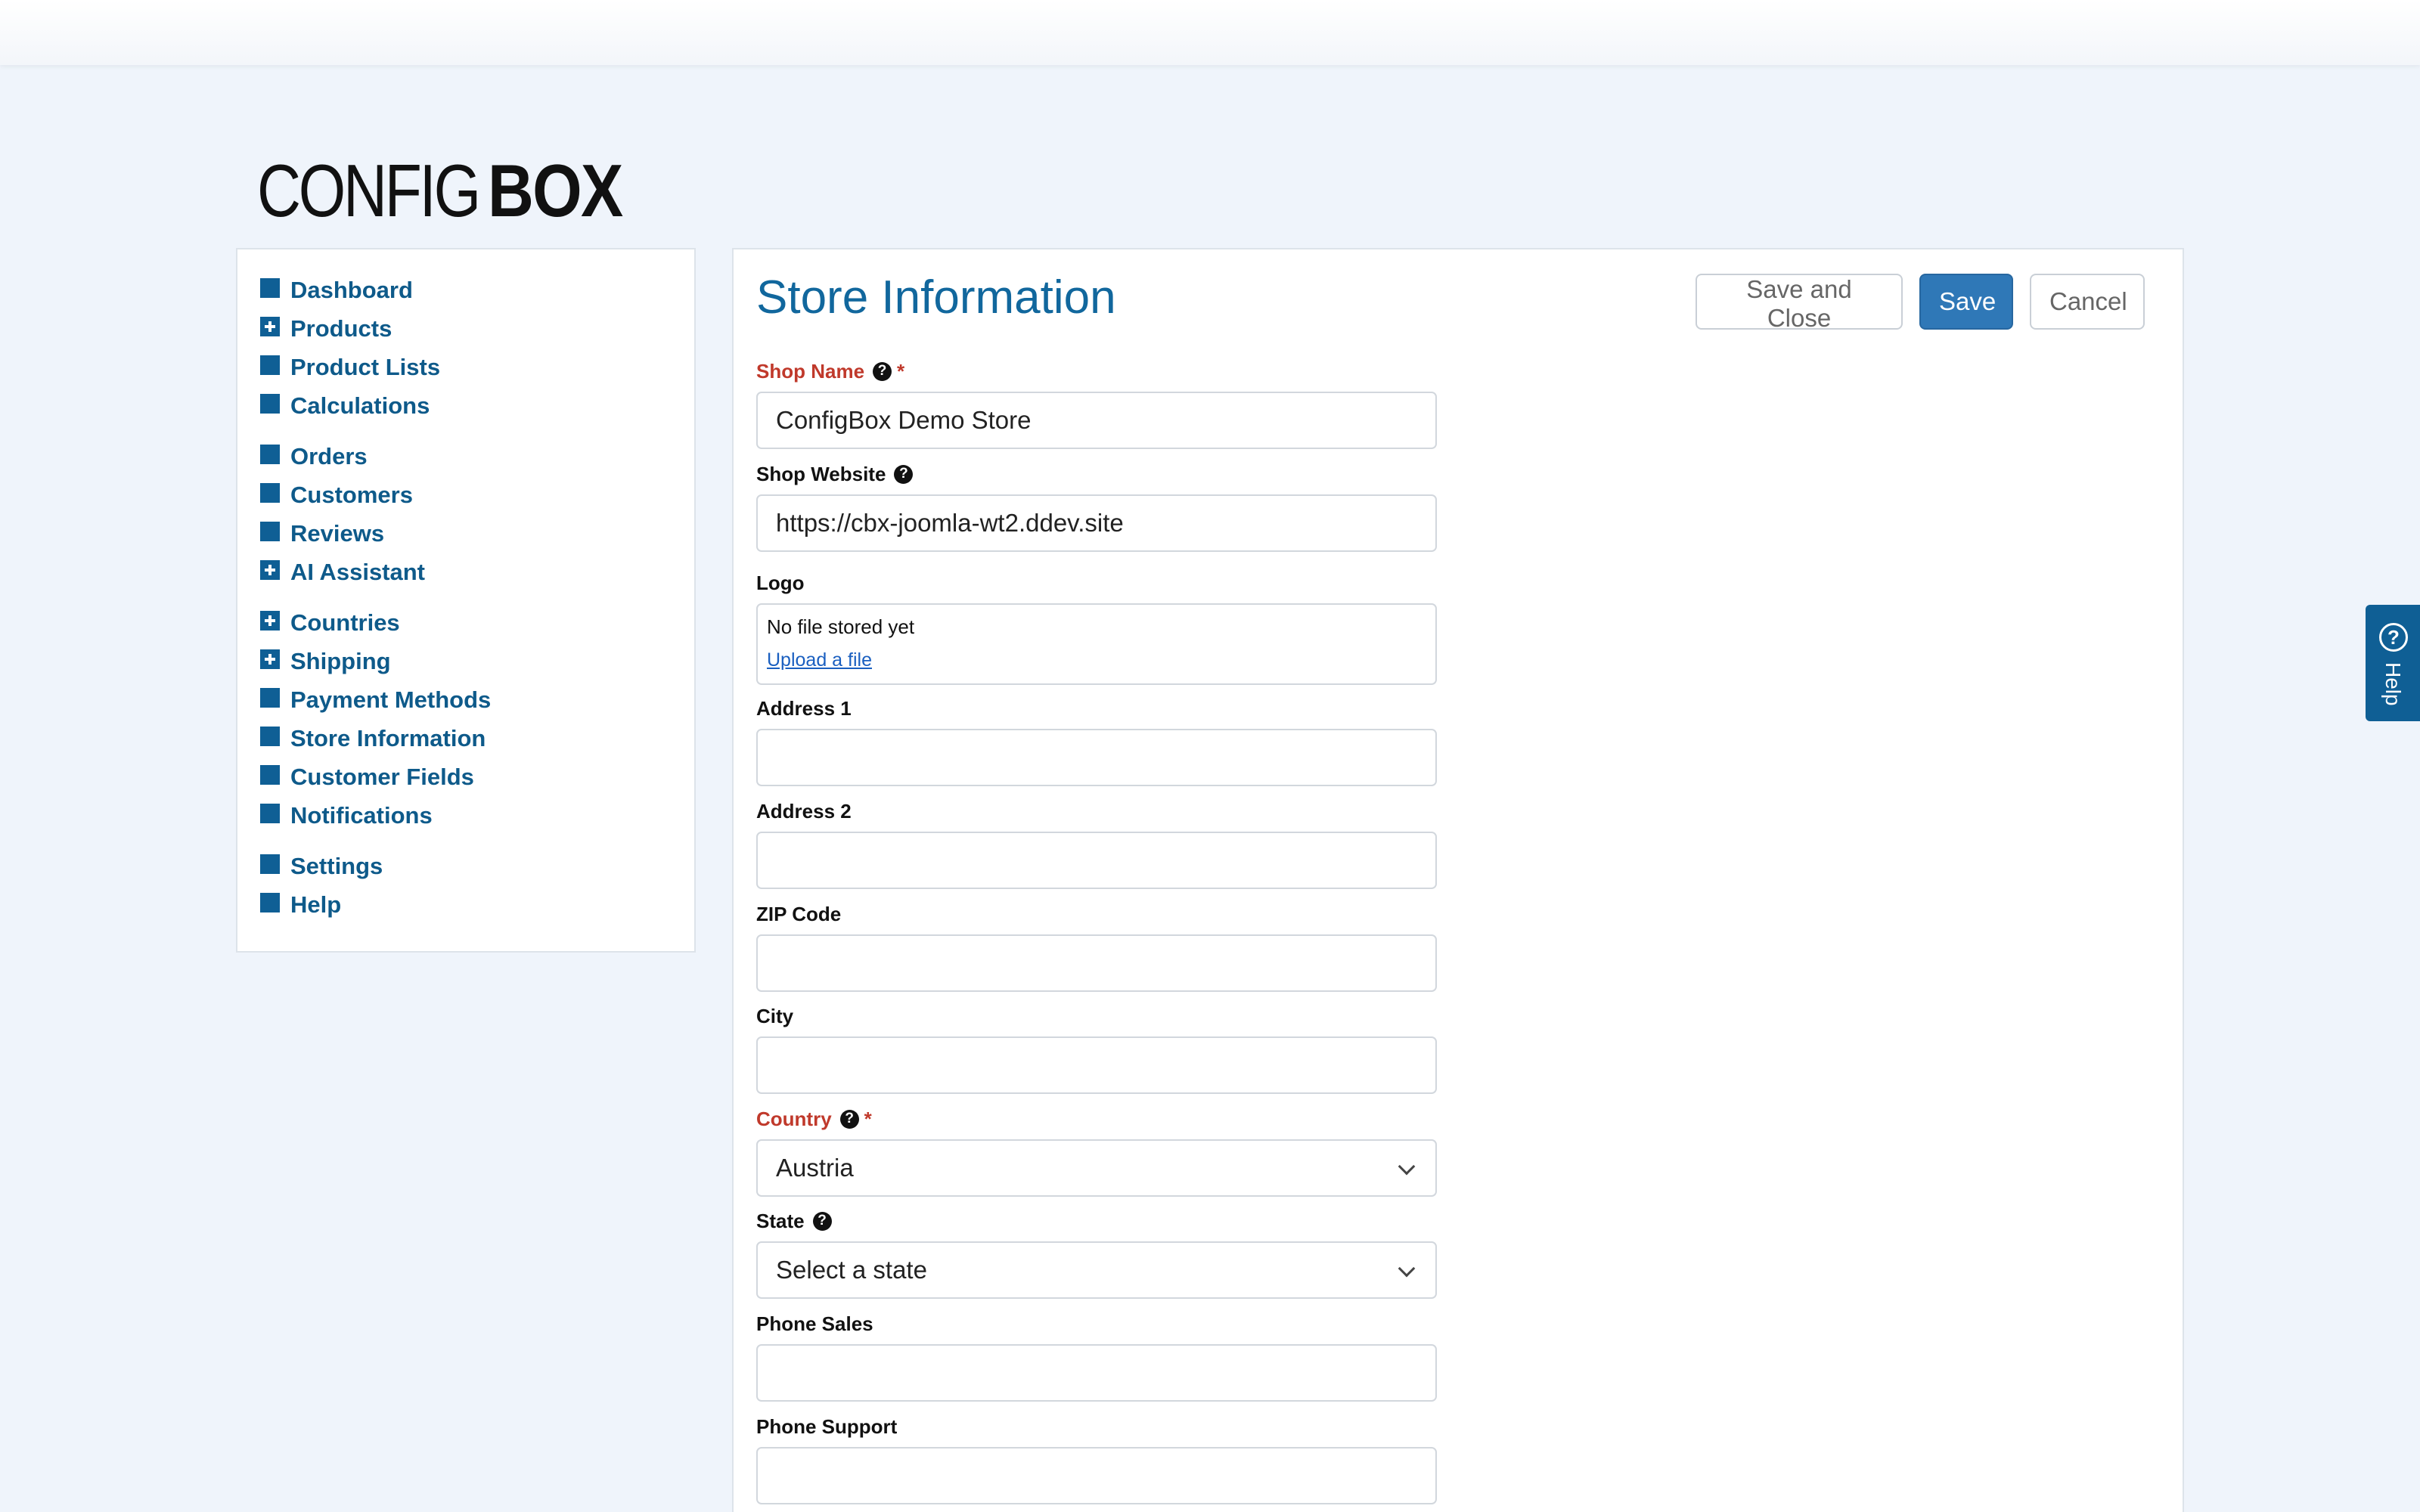  I want to click on address2-field: Address 2, so click(1096, 844).